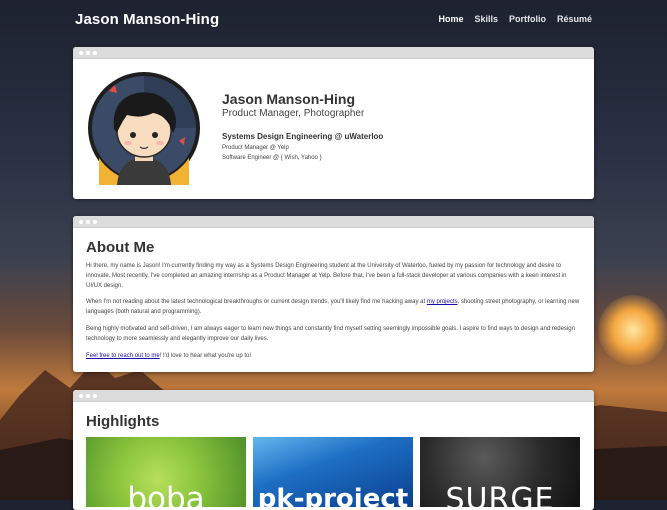 This screenshot has height=510, width=667. Describe the element at coordinates (205, 355) in the screenshot. I see `about-text: ! I'd love to hear what you're up to!` at that location.